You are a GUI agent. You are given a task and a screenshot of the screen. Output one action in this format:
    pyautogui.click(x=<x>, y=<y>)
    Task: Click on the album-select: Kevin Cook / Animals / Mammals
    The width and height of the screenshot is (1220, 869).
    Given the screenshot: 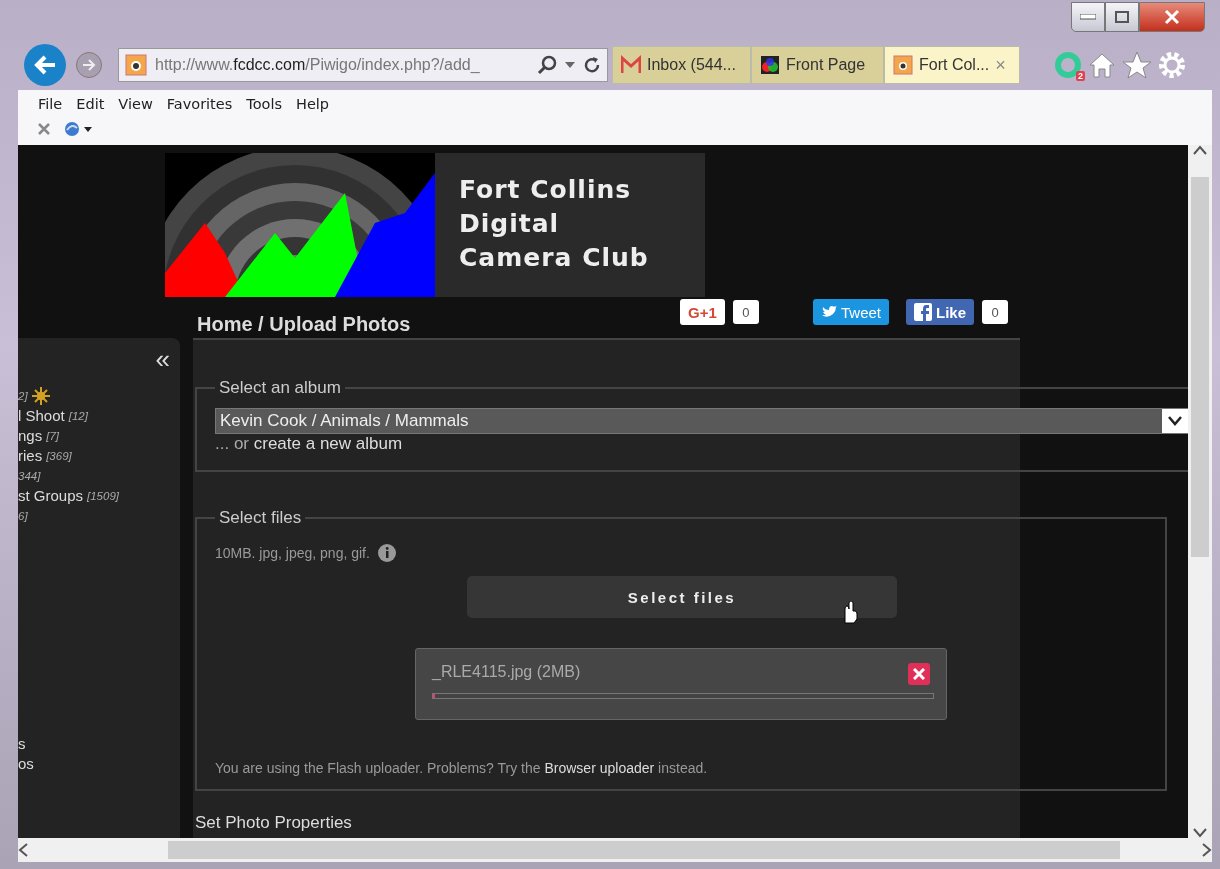 What is the action you would take?
    pyautogui.click(x=701, y=421)
    